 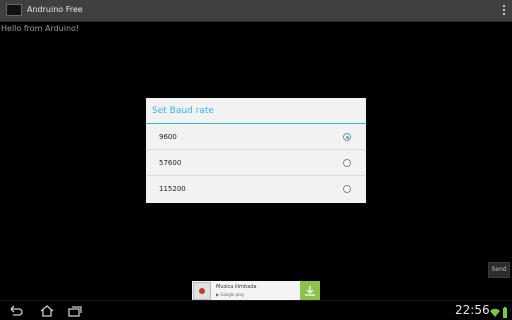 I want to click on option-label: 115200, so click(x=172, y=189).